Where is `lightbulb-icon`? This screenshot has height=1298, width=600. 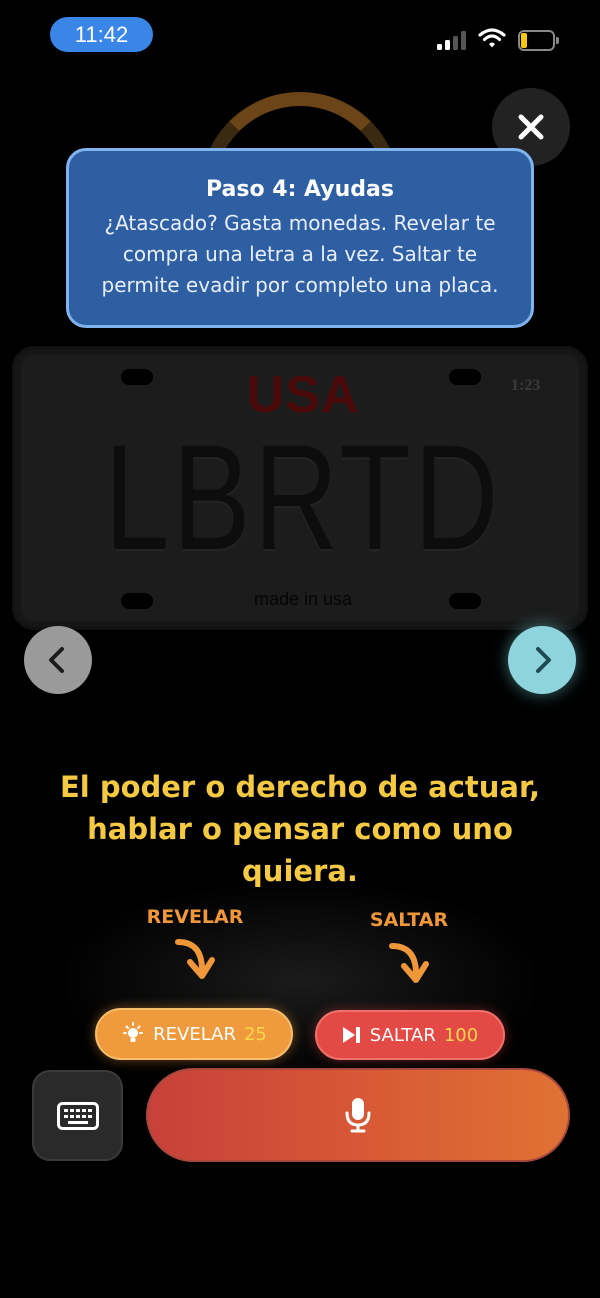
lightbulb-icon is located at coordinates (133, 1032).